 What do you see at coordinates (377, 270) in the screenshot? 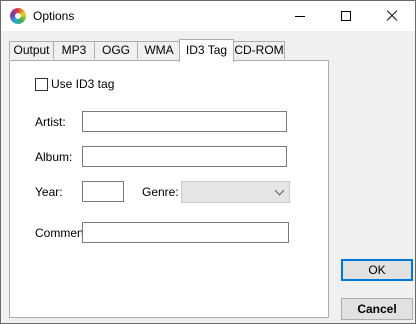
I see `ok-button: OK` at bounding box center [377, 270].